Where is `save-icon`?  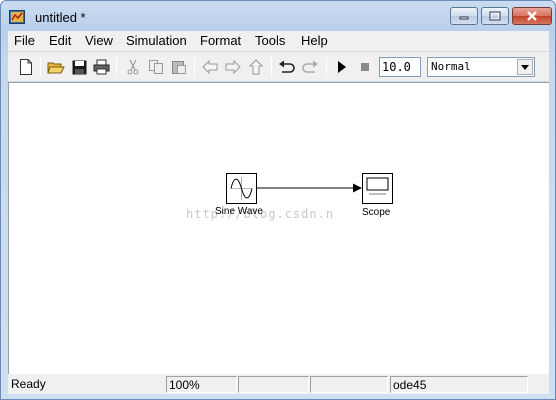 save-icon is located at coordinates (79, 67).